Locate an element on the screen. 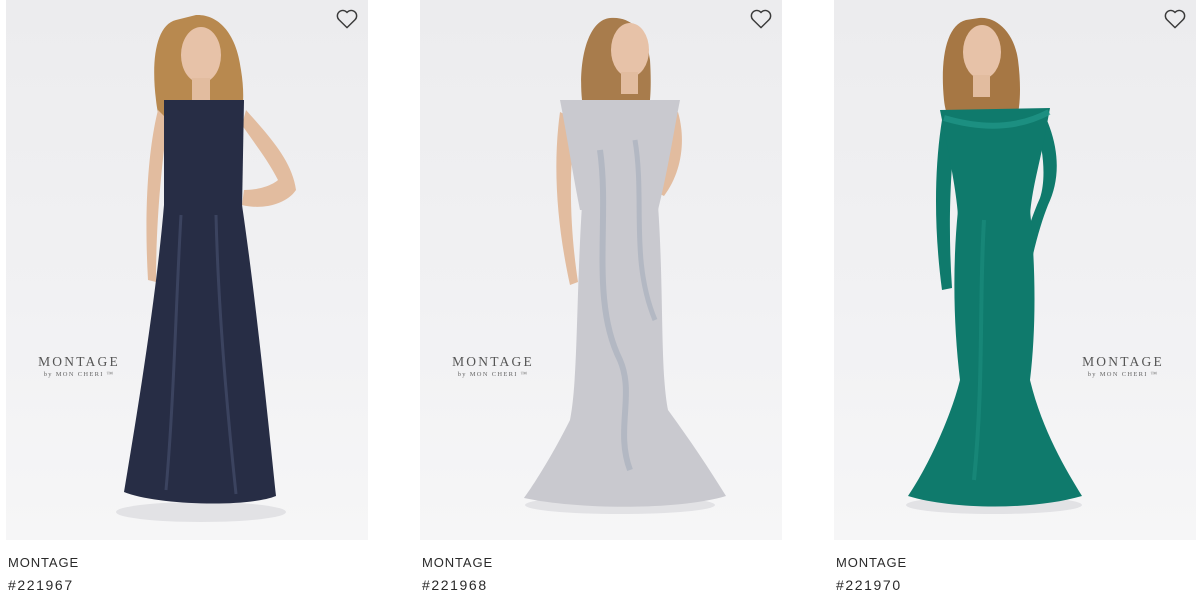 Image resolution: width=1200 pixels, height=599 pixels. product-info: MONTAGE #221967 is located at coordinates (43, 574).